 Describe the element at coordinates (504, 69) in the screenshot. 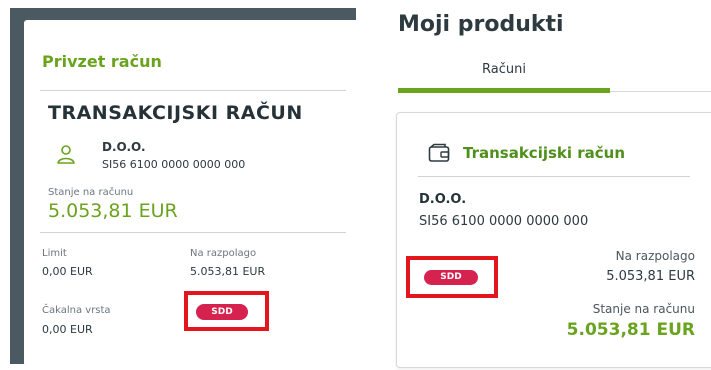

I see `tab-accounts: Računi` at that location.